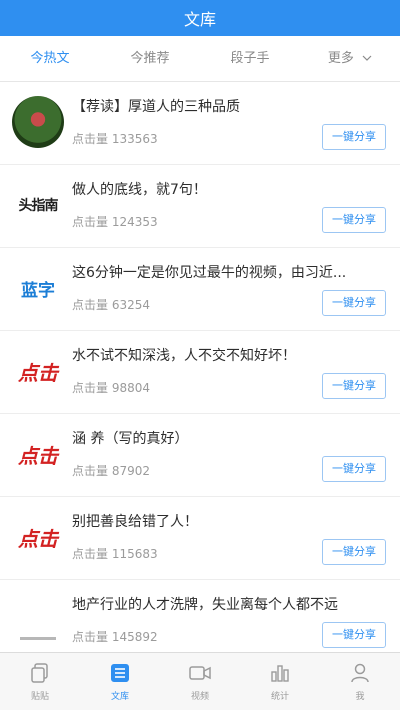  What do you see at coordinates (200, 455) in the screenshot?
I see `list-item: 点击 涵 养（写的真好） 点击量 87902 一键分享` at bounding box center [200, 455].